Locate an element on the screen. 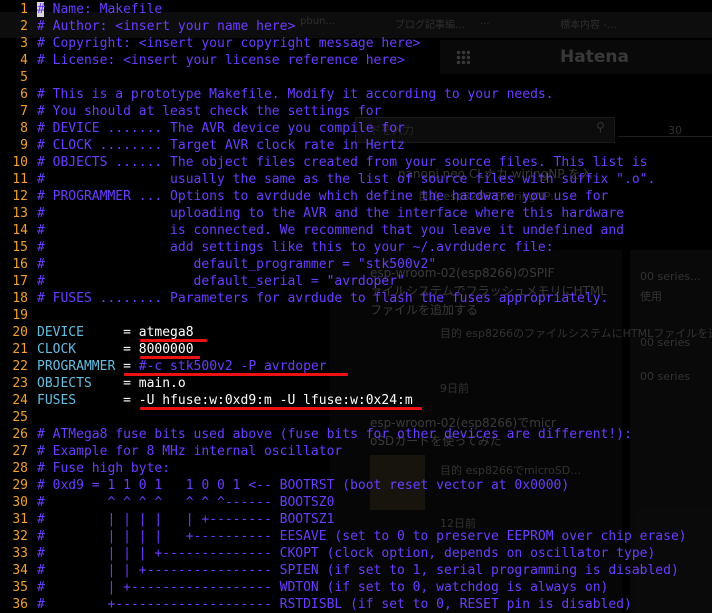  editor-line: 28 # Fuse high byte: is located at coordinates (356, 468).